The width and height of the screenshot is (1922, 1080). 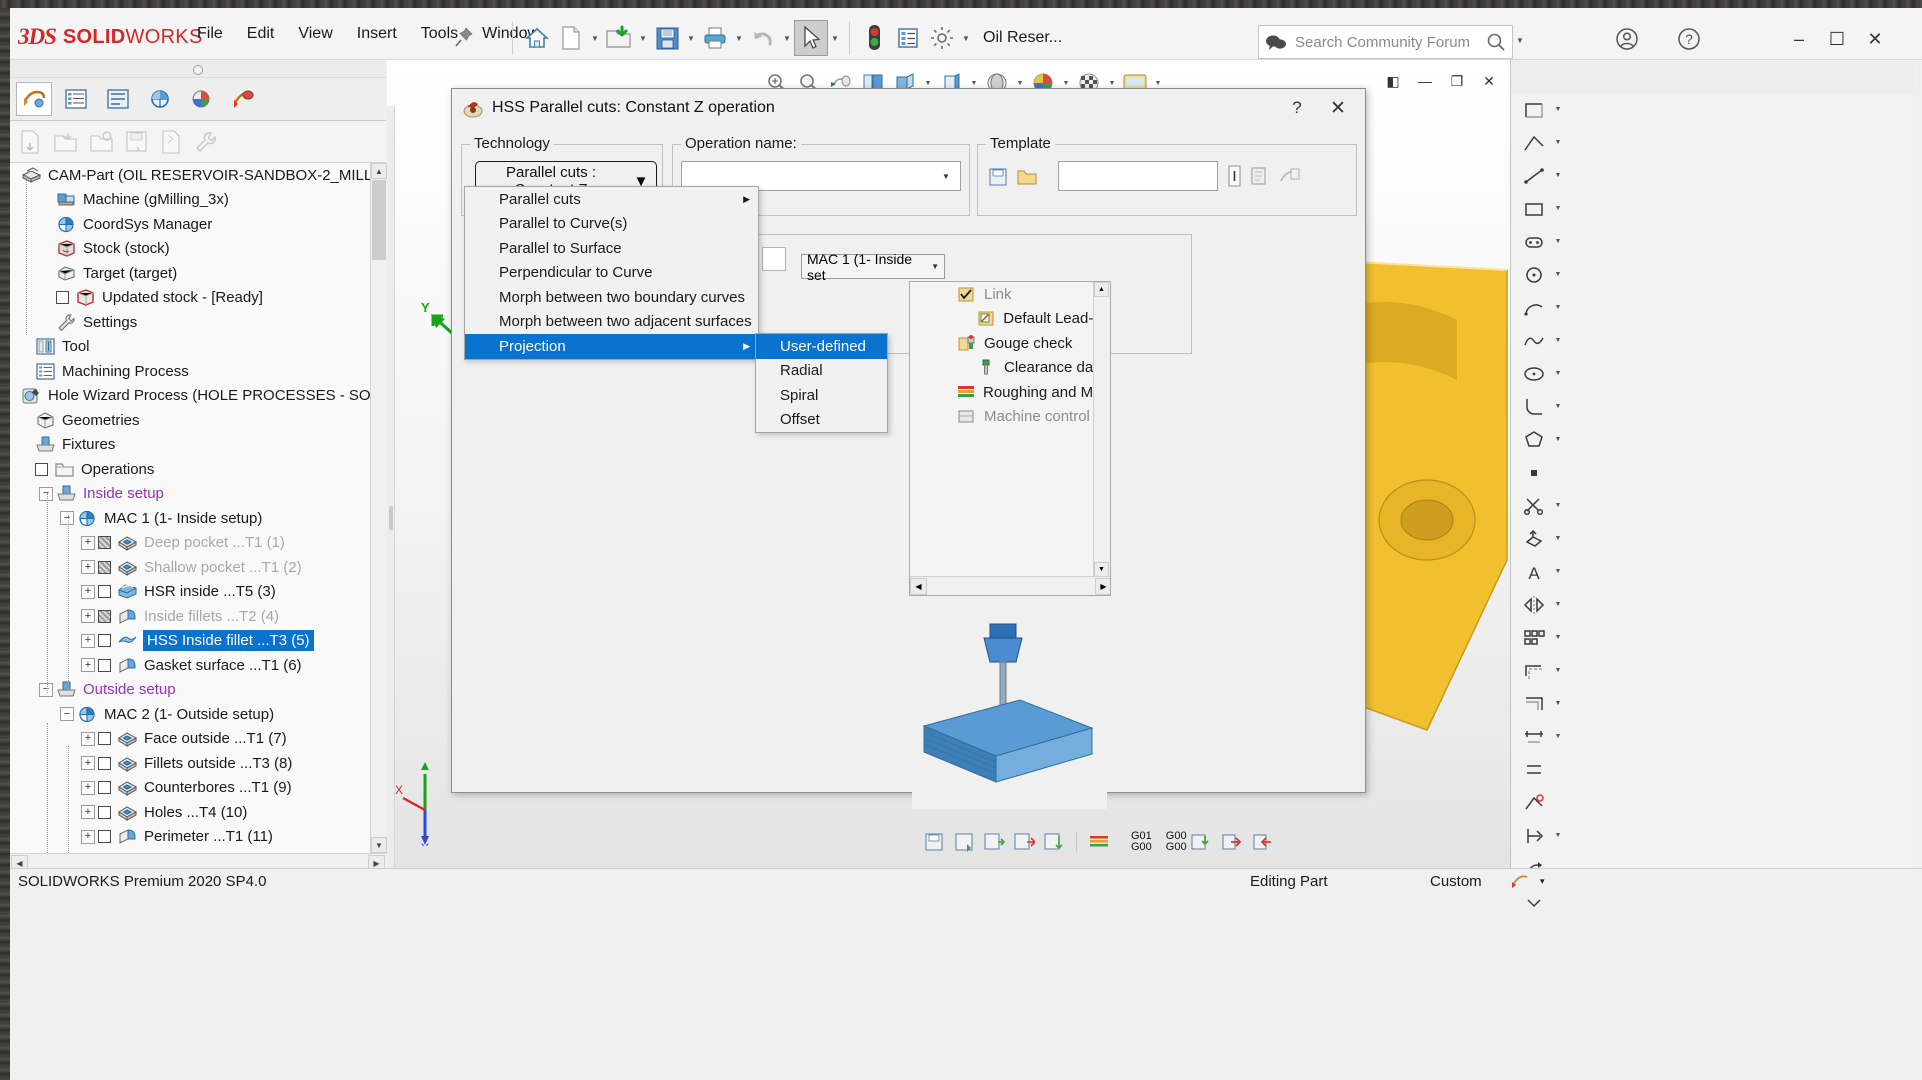 What do you see at coordinates (65, 142) in the screenshot?
I see `open-part-icon` at bounding box center [65, 142].